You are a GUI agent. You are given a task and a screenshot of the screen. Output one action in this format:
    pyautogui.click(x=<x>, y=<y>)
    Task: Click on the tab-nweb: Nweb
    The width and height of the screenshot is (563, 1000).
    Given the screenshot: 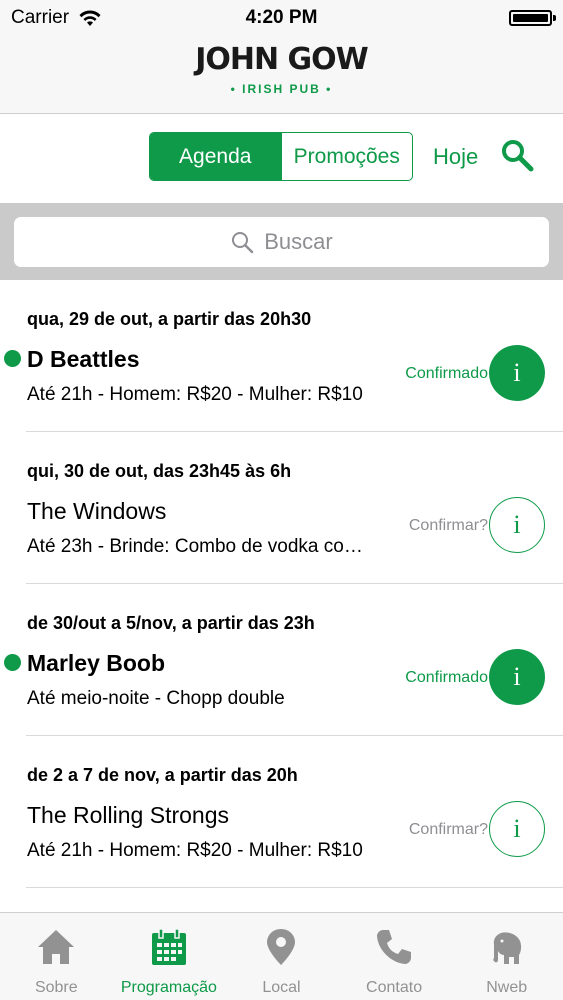 What is the action you would take?
    pyautogui.click(x=506, y=956)
    